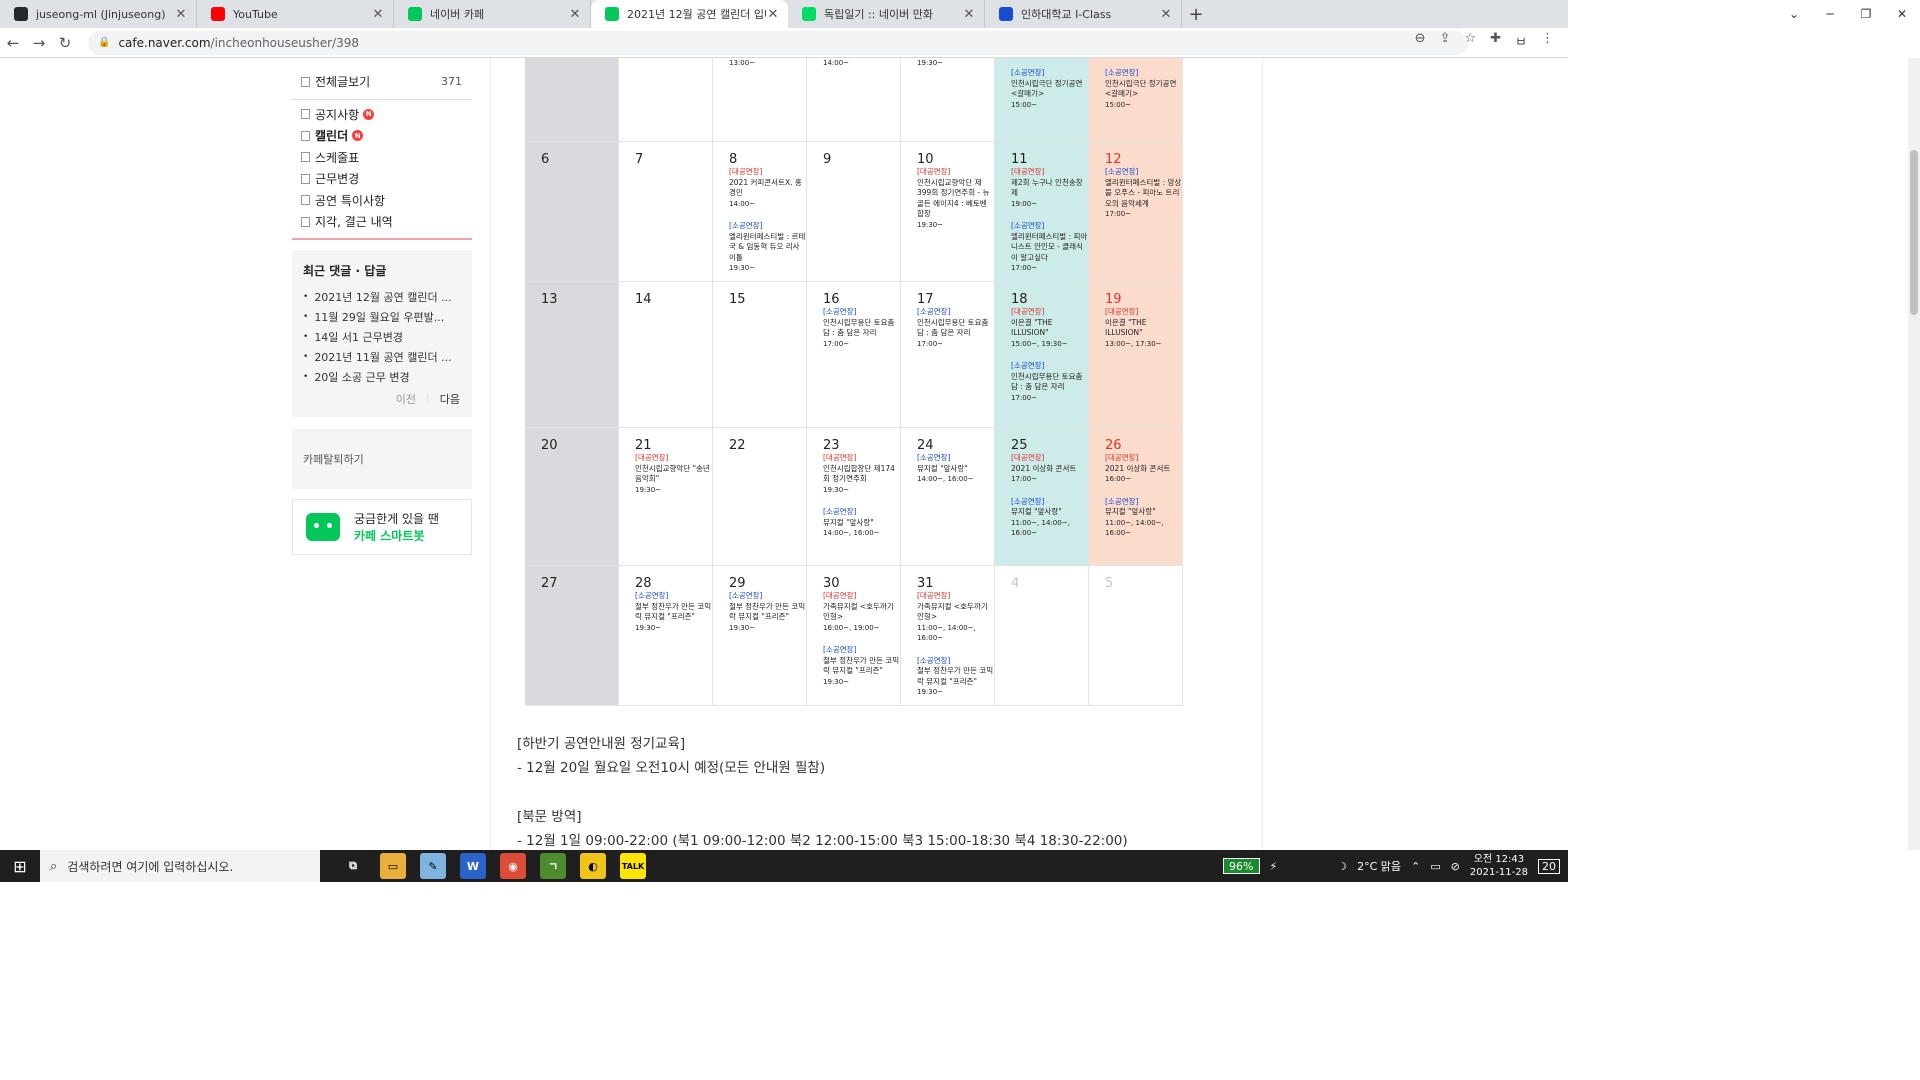 This screenshot has width=1920, height=1080. What do you see at coordinates (180, 866) in the screenshot?
I see `taskbar-search: ⌕ 검색하려면 여기에 입력하십시오.` at bounding box center [180, 866].